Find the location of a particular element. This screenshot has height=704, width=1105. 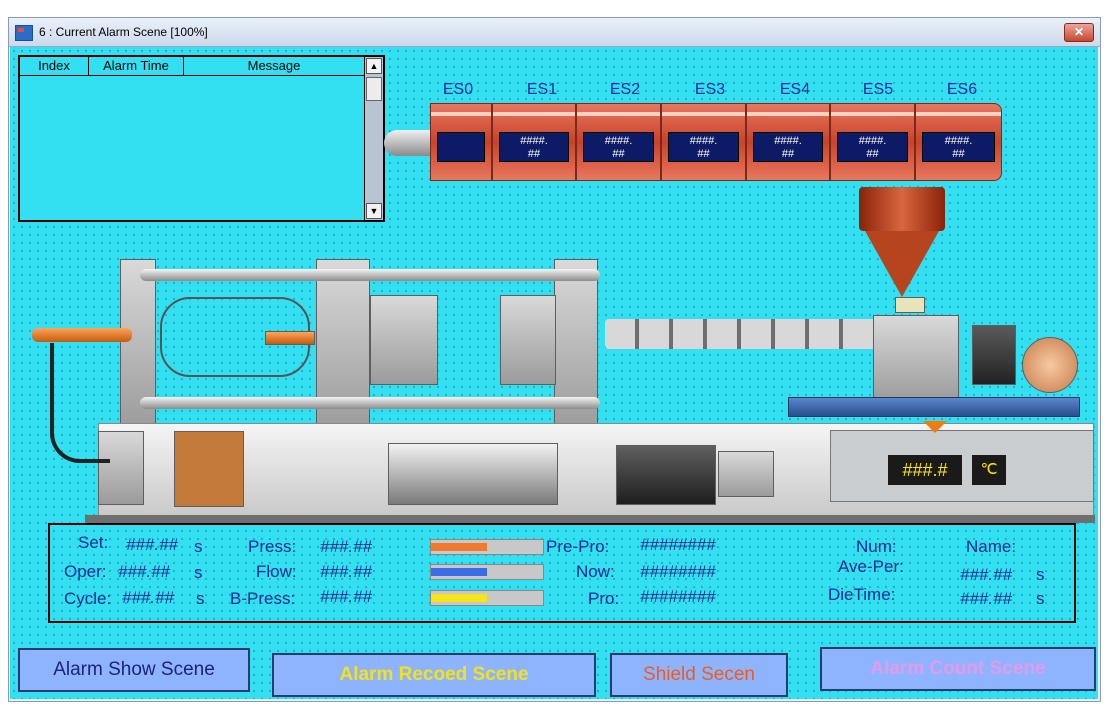

hopper-cone is located at coordinates (902, 264).